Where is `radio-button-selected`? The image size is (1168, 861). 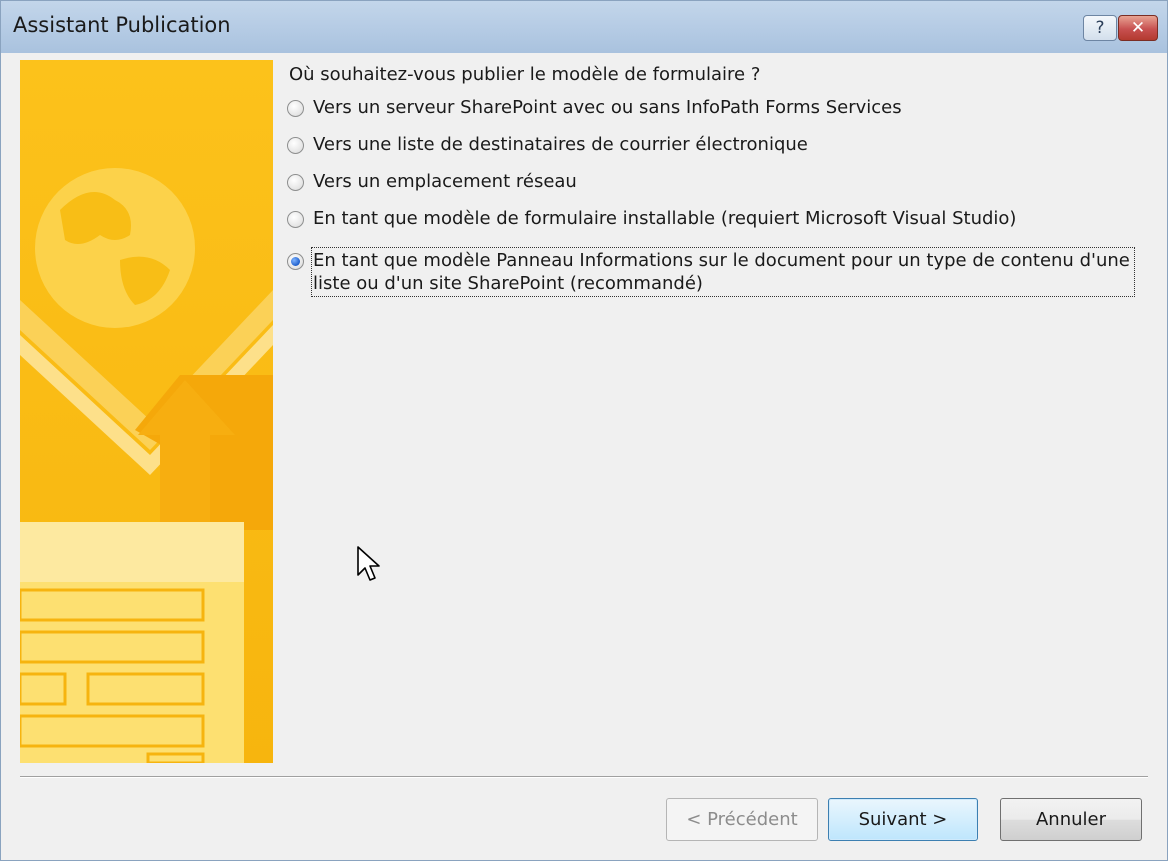 radio-button-selected is located at coordinates (295, 261).